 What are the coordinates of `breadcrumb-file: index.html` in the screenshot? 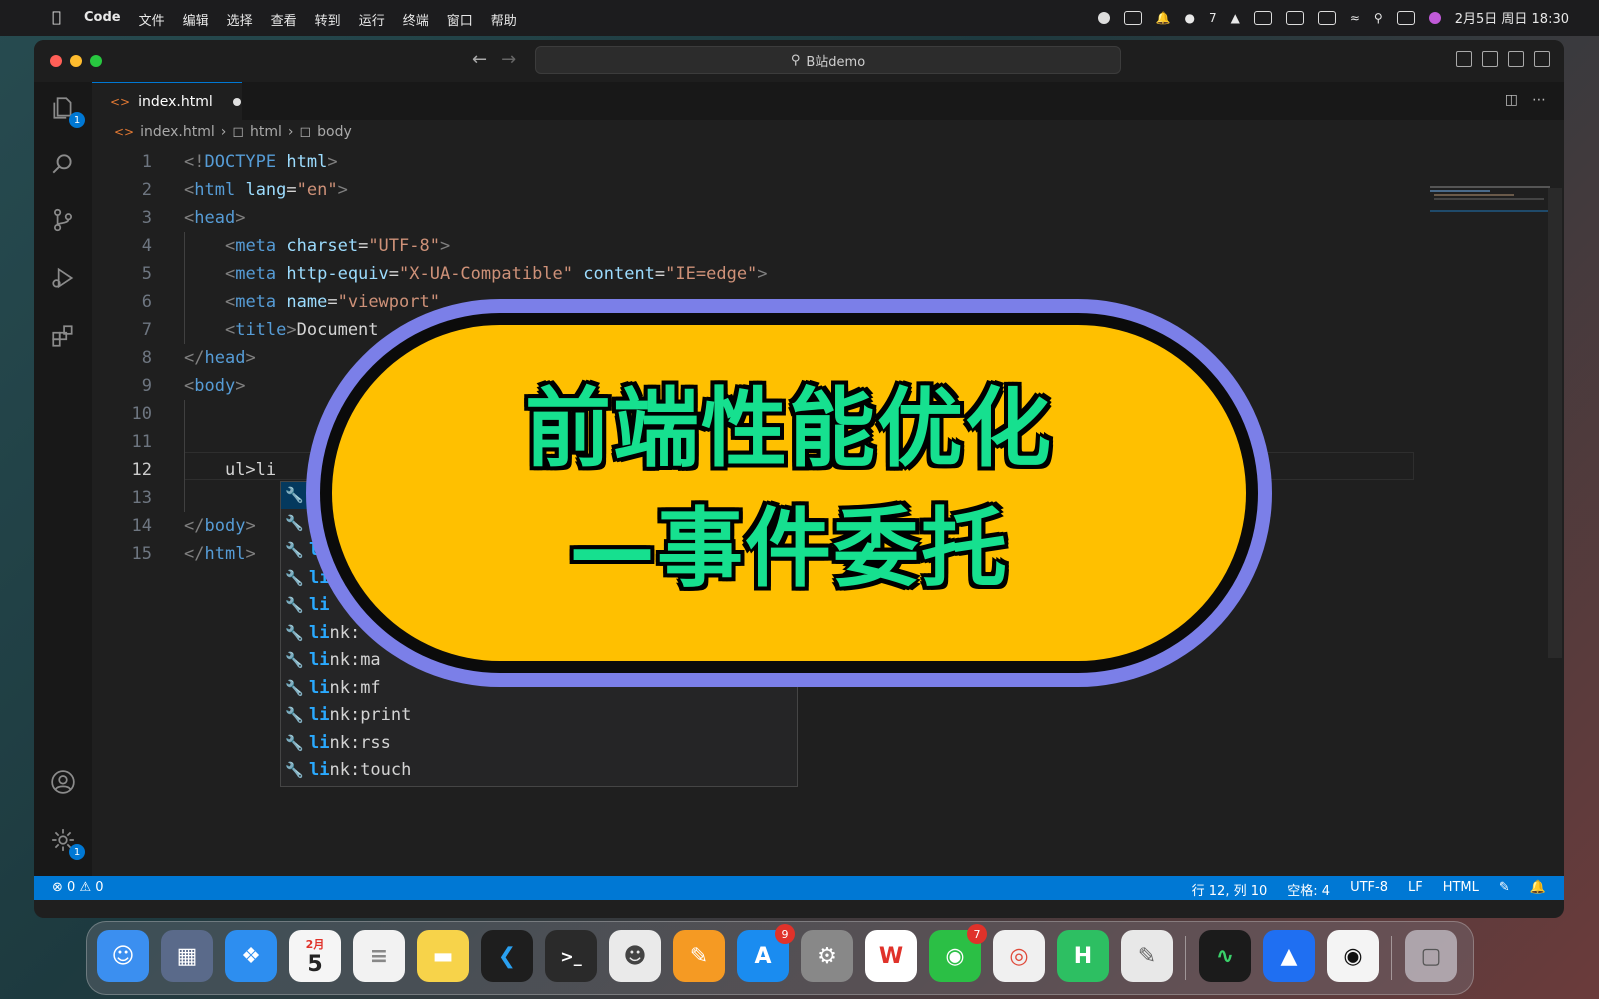 It's located at (177, 132).